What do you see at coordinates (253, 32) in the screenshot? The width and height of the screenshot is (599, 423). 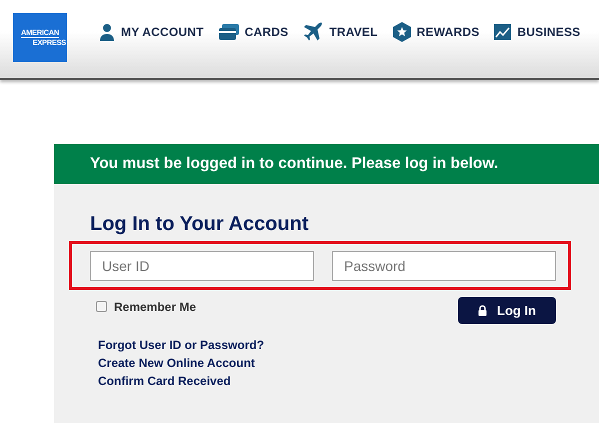 I see `nav-link: CARDS` at bounding box center [253, 32].